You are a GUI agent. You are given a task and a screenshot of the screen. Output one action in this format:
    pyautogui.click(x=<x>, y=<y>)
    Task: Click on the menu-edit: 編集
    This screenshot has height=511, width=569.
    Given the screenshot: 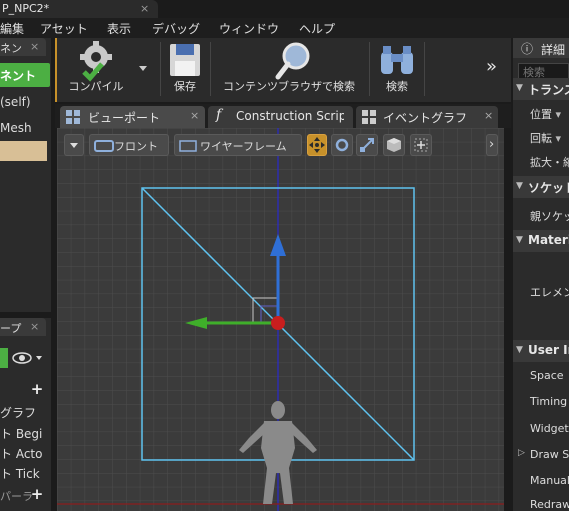 What is the action you would take?
    pyautogui.click(x=12, y=28)
    